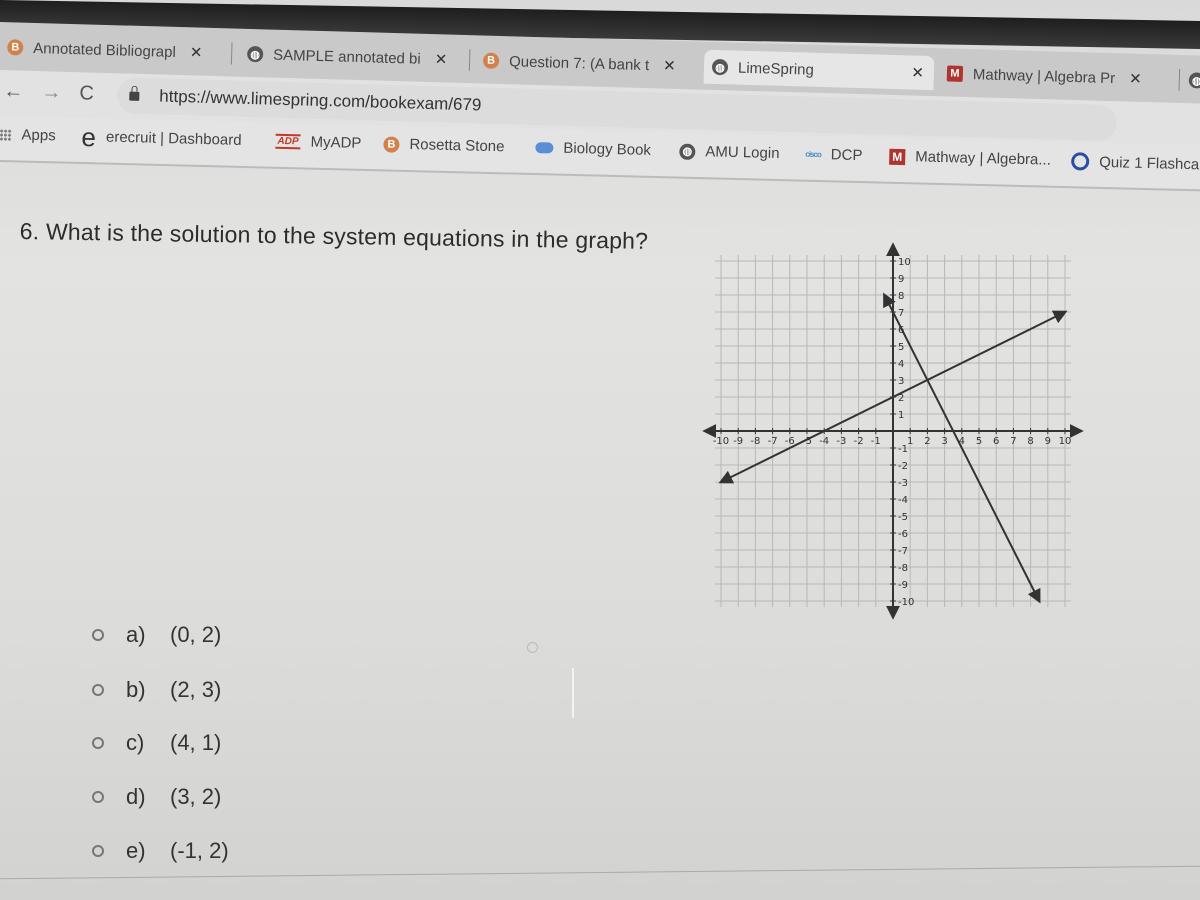 Image resolution: width=1200 pixels, height=900 pixels. I want to click on y-tick-label: -10, so click(906, 602).